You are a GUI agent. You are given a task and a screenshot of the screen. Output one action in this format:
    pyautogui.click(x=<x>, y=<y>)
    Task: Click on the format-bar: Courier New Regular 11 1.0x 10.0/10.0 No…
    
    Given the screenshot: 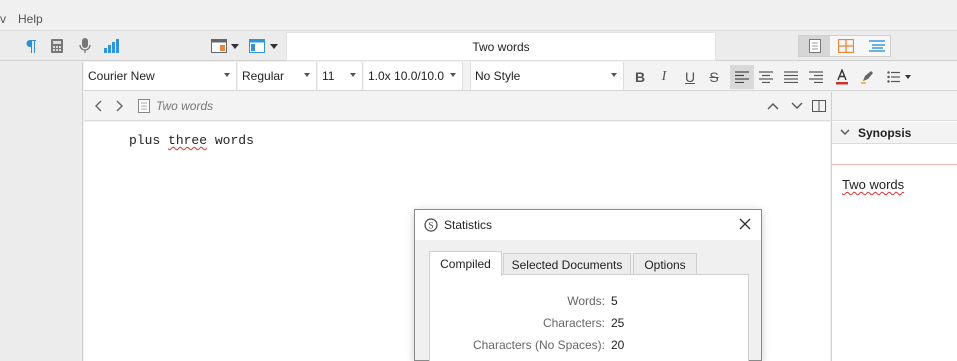 What is the action you would take?
    pyautogui.click(x=520, y=76)
    